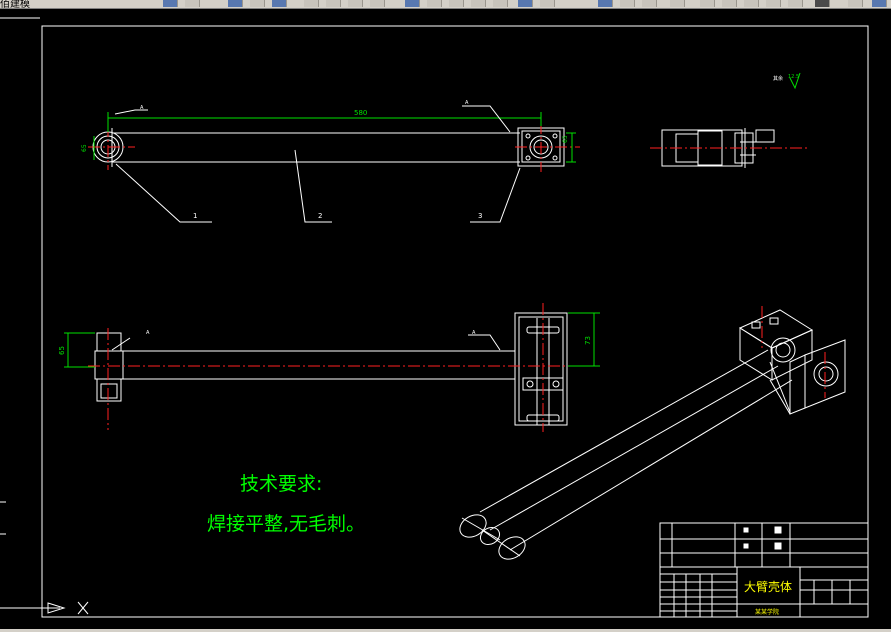 Image resolution: width=891 pixels, height=632 pixels. What do you see at coordinates (333, 3) in the screenshot?
I see `redo-icon` at bounding box center [333, 3].